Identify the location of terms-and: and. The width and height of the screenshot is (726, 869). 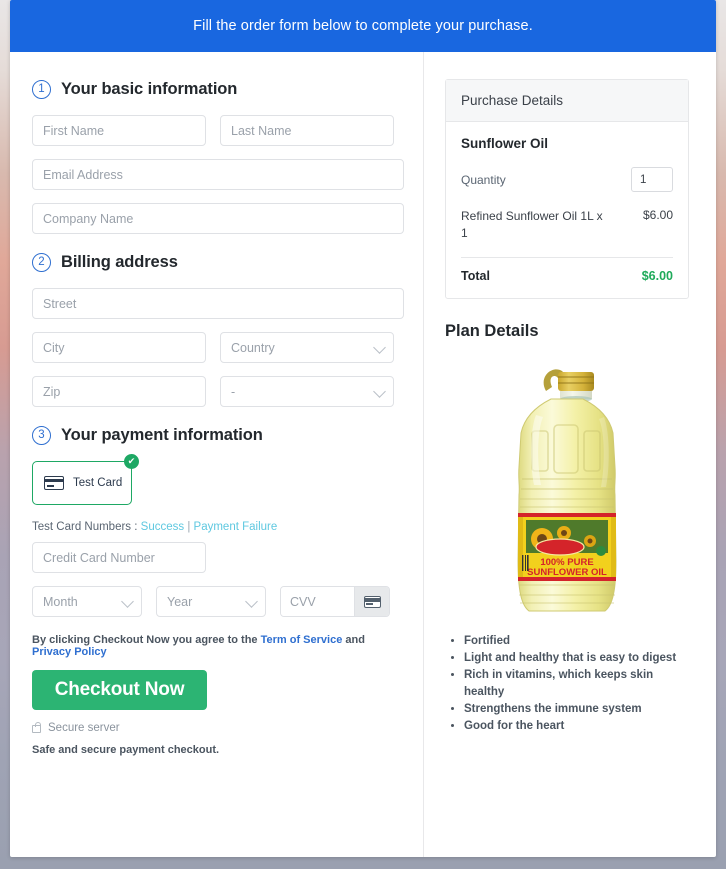
(355, 640).